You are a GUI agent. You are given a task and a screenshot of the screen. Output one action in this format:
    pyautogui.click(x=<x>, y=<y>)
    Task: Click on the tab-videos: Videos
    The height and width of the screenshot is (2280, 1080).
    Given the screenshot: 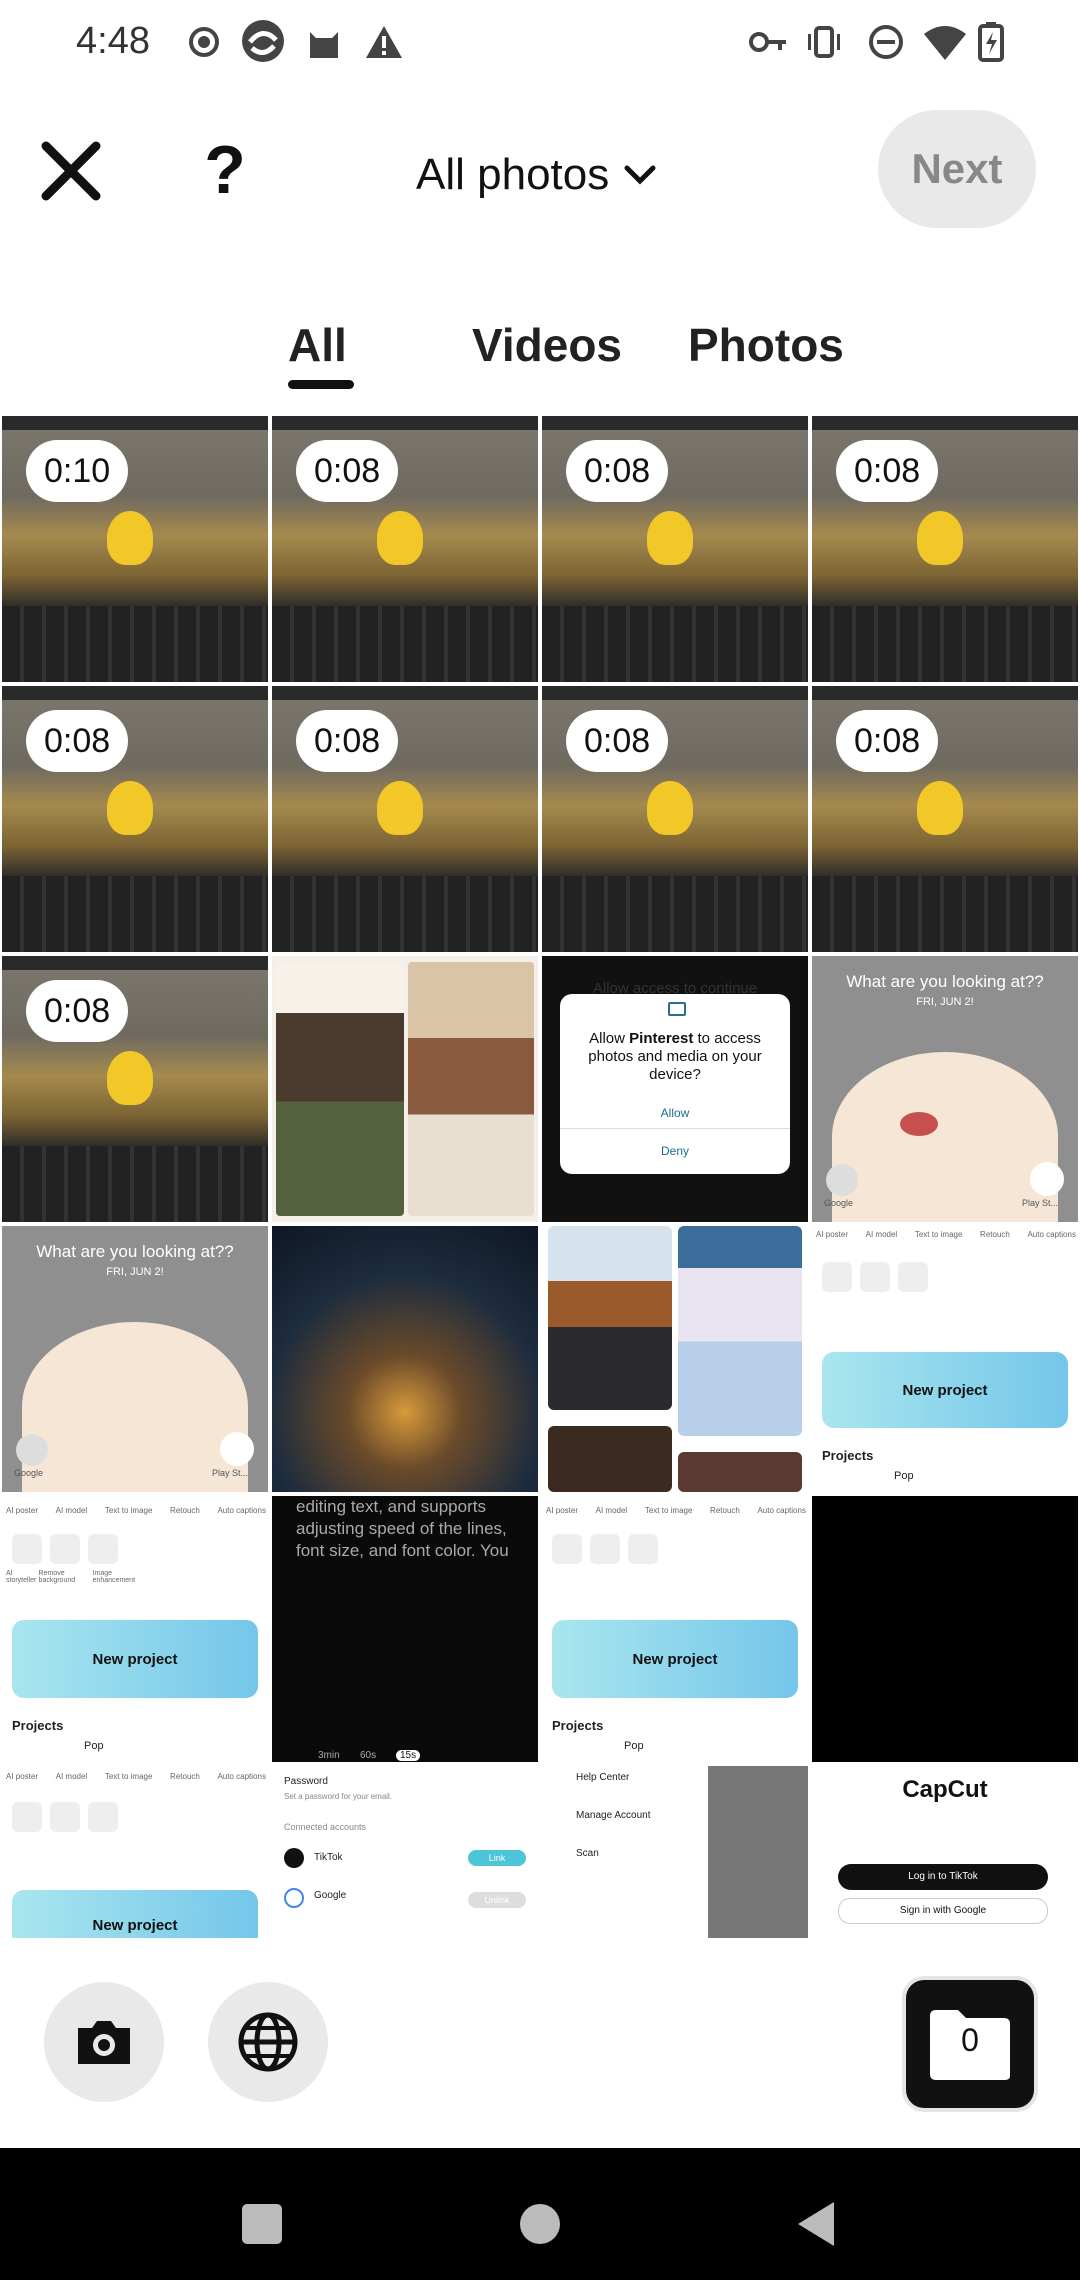 What is the action you would take?
    pyautogui.click(x=547, y=345)
    